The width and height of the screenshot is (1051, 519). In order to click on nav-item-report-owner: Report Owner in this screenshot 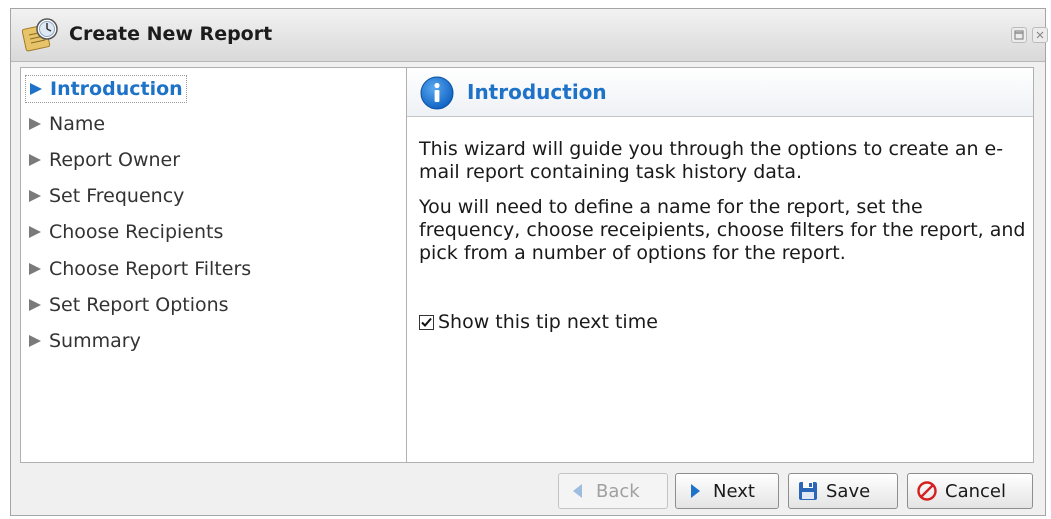, I will do `click(102, 160)`.